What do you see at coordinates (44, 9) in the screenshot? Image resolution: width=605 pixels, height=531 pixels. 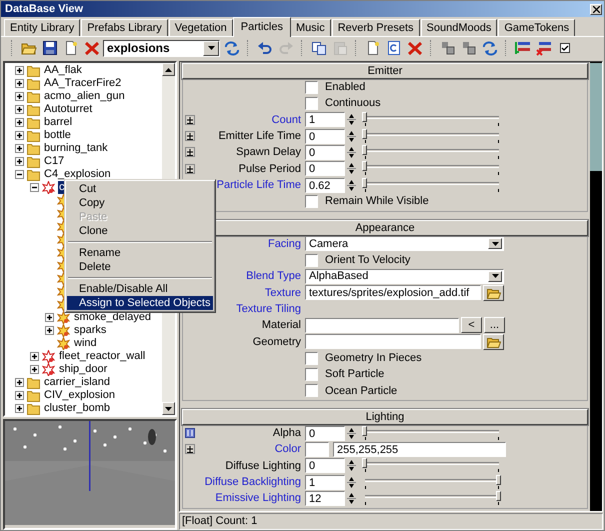 I see `window-title: DataBase View` at bounding box center [44, 9].